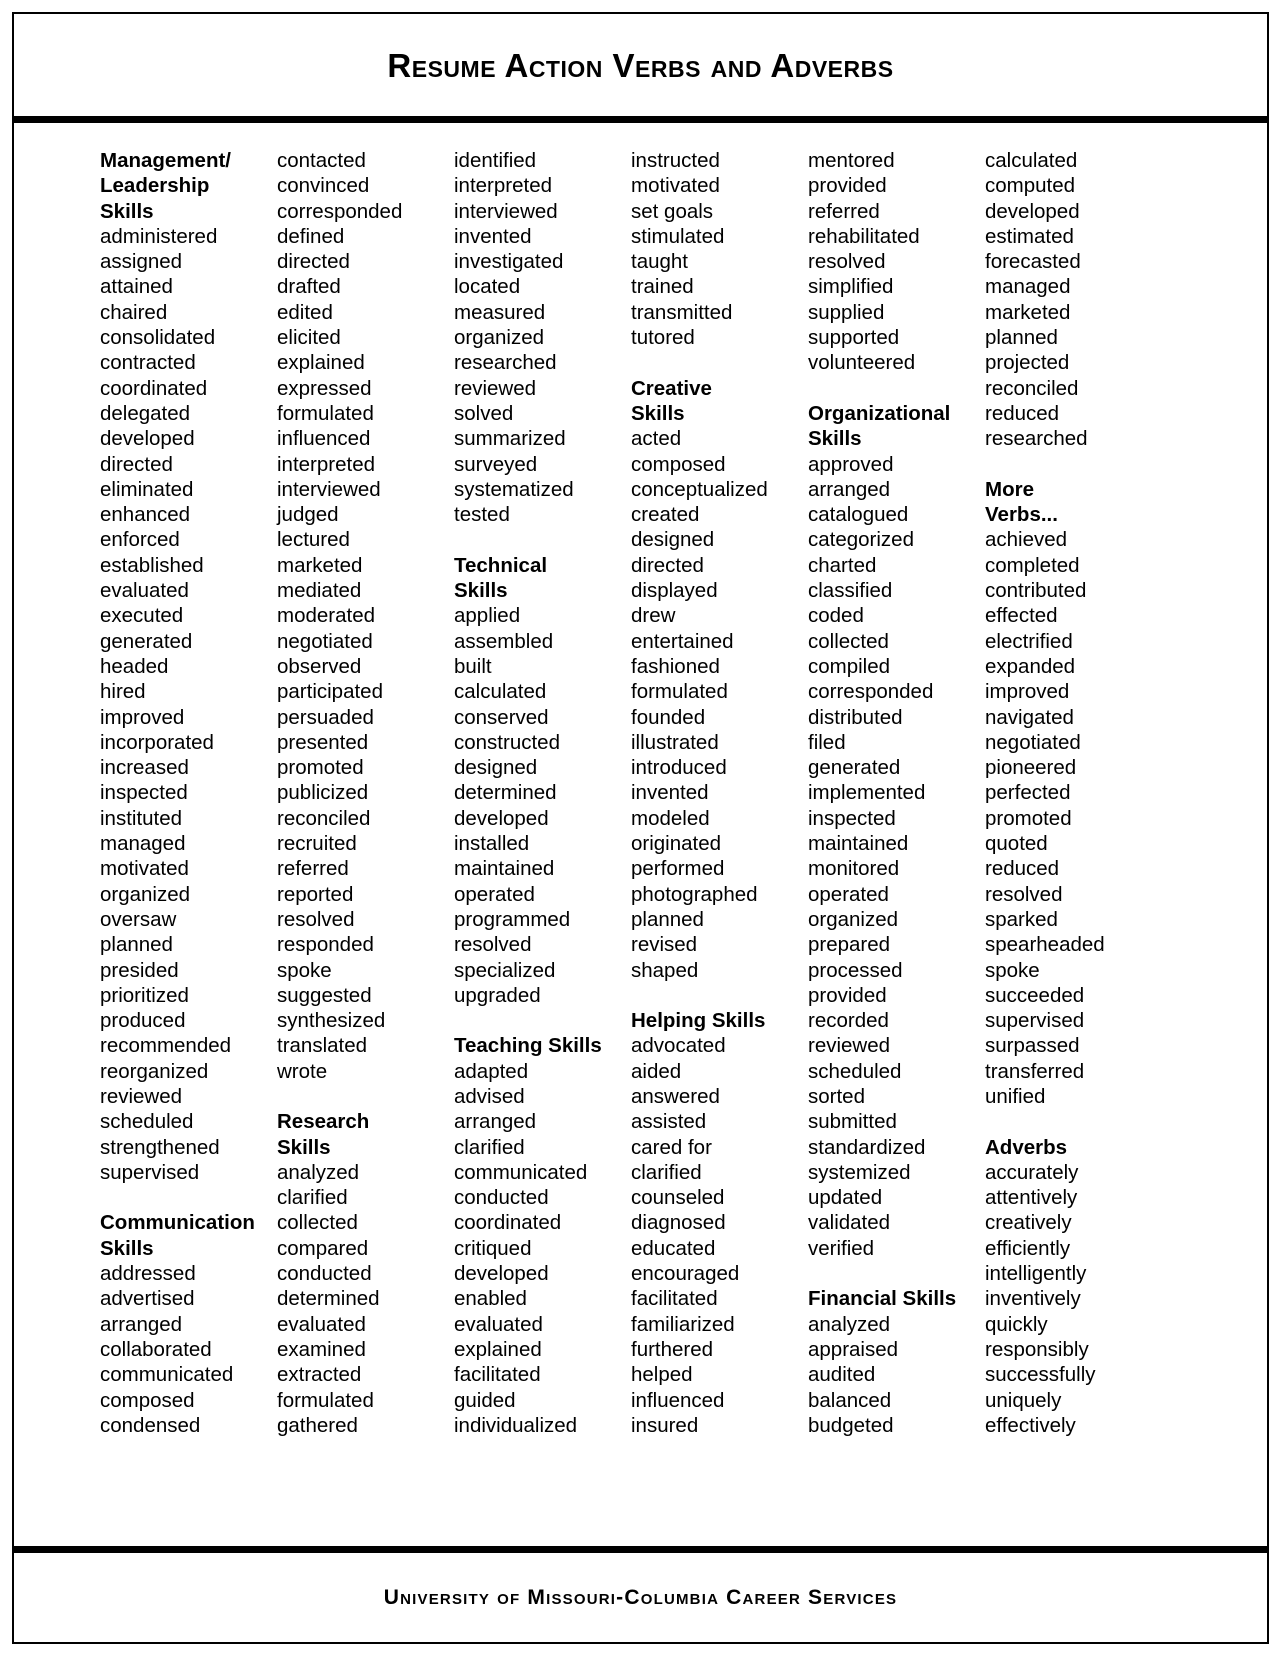  What do you see at coordinates (138, 919) in the screenshot?
I see `verb-item: oversaw` at bounding box center [138, 919].